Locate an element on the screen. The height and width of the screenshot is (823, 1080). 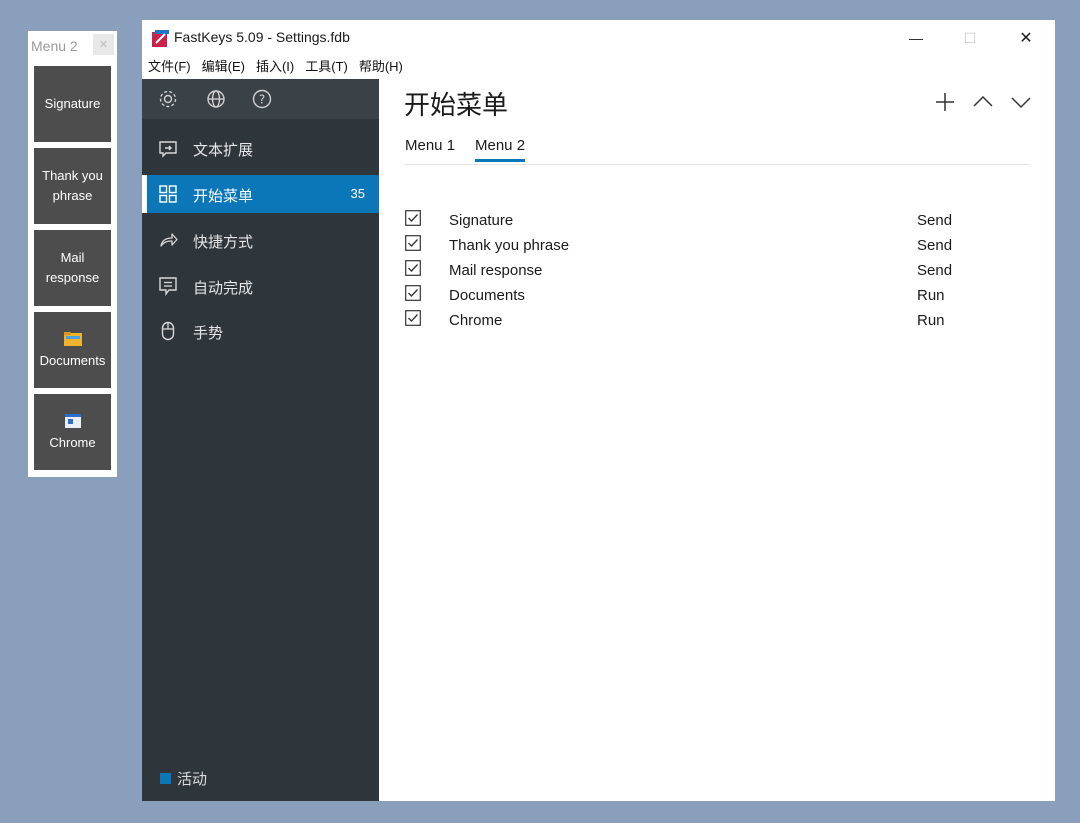
item-name: Signature is located at coordinates (481, 220).